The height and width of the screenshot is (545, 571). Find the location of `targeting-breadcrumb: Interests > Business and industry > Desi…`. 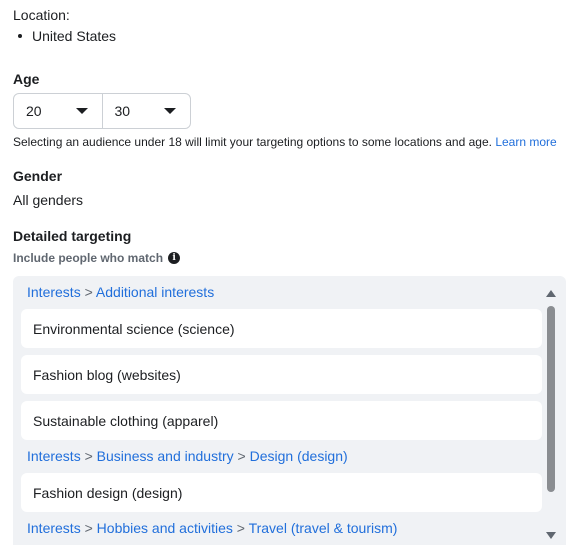

targeting-breadcrumb: Interests > Business and industry > Desi… is located at coordinates (187, 456).